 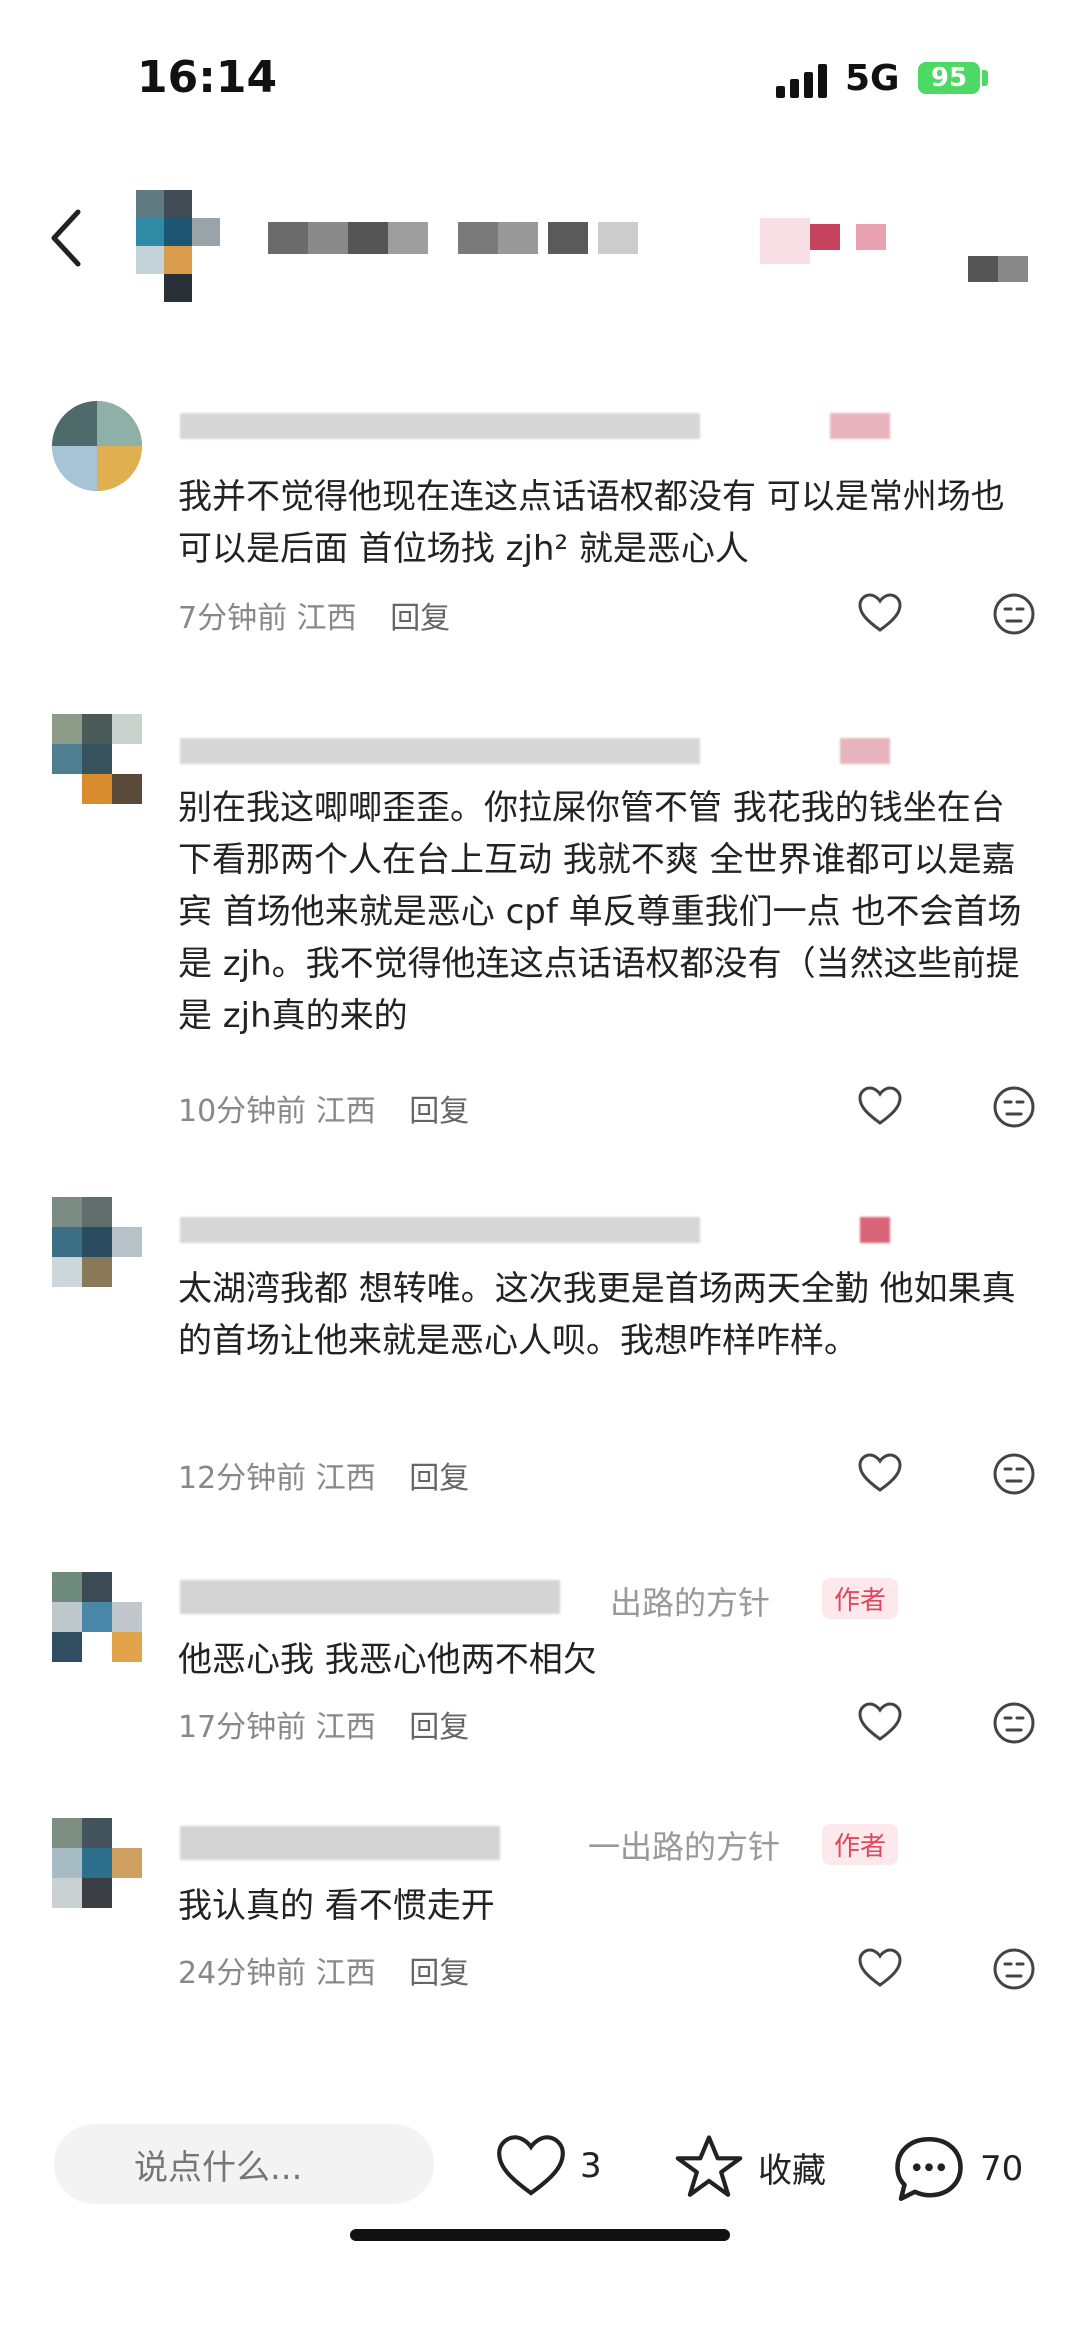 I want to click on comment-time: 17分钟前, so click(x=242, y=1727).